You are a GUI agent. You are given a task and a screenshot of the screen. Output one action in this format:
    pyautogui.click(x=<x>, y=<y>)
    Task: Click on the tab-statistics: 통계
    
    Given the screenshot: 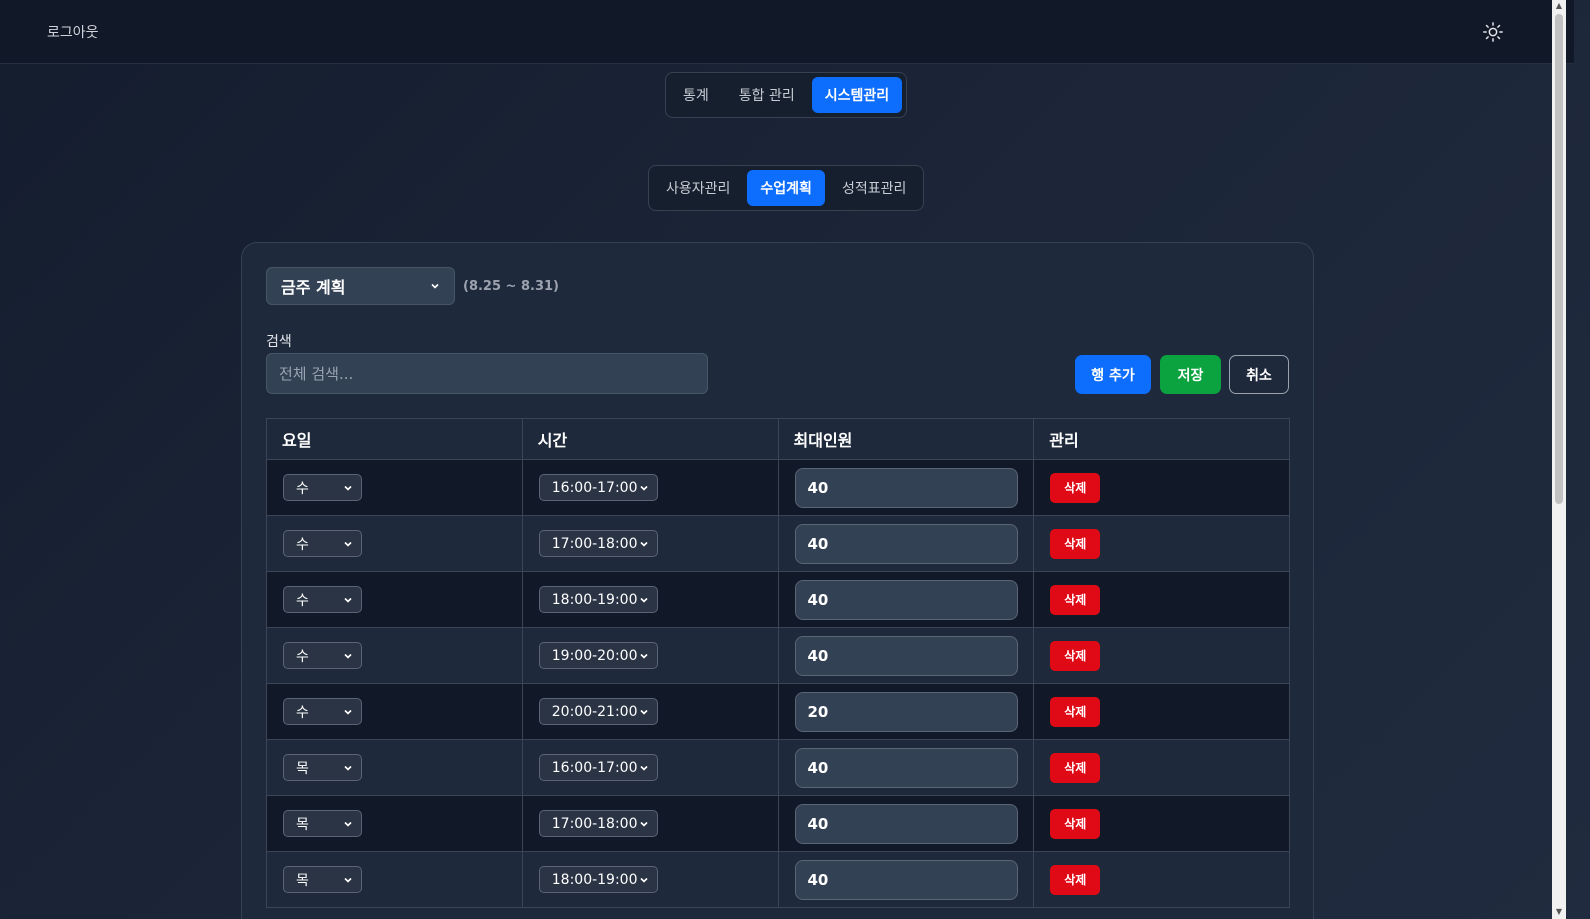 What is the action you would take?
    pyautogui.click(x=696, y=95)
    